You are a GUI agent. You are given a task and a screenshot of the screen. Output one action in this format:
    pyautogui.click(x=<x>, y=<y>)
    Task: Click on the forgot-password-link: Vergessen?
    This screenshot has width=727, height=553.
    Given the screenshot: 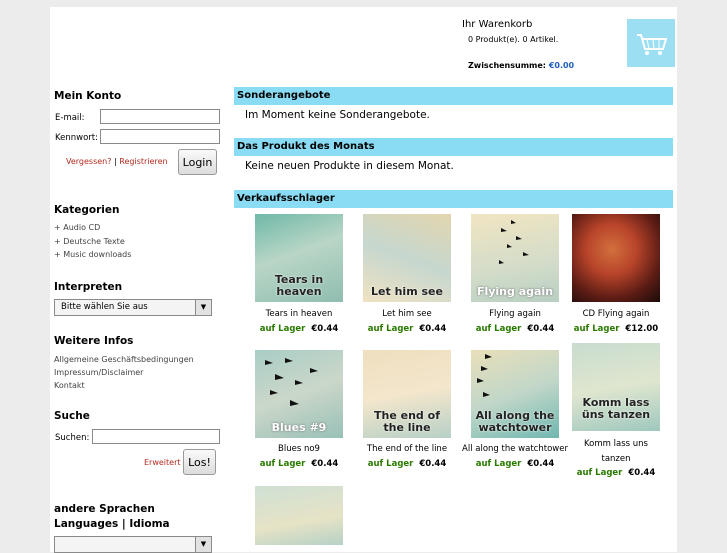 What is the action you would take?
    pyautogui.click(x=89, y=161)
    